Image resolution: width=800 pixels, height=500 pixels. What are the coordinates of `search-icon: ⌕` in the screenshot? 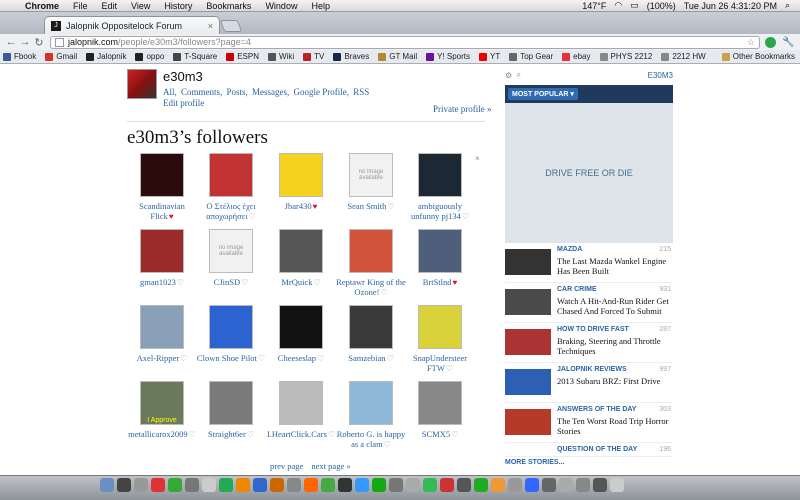 It's located at (519, 75).